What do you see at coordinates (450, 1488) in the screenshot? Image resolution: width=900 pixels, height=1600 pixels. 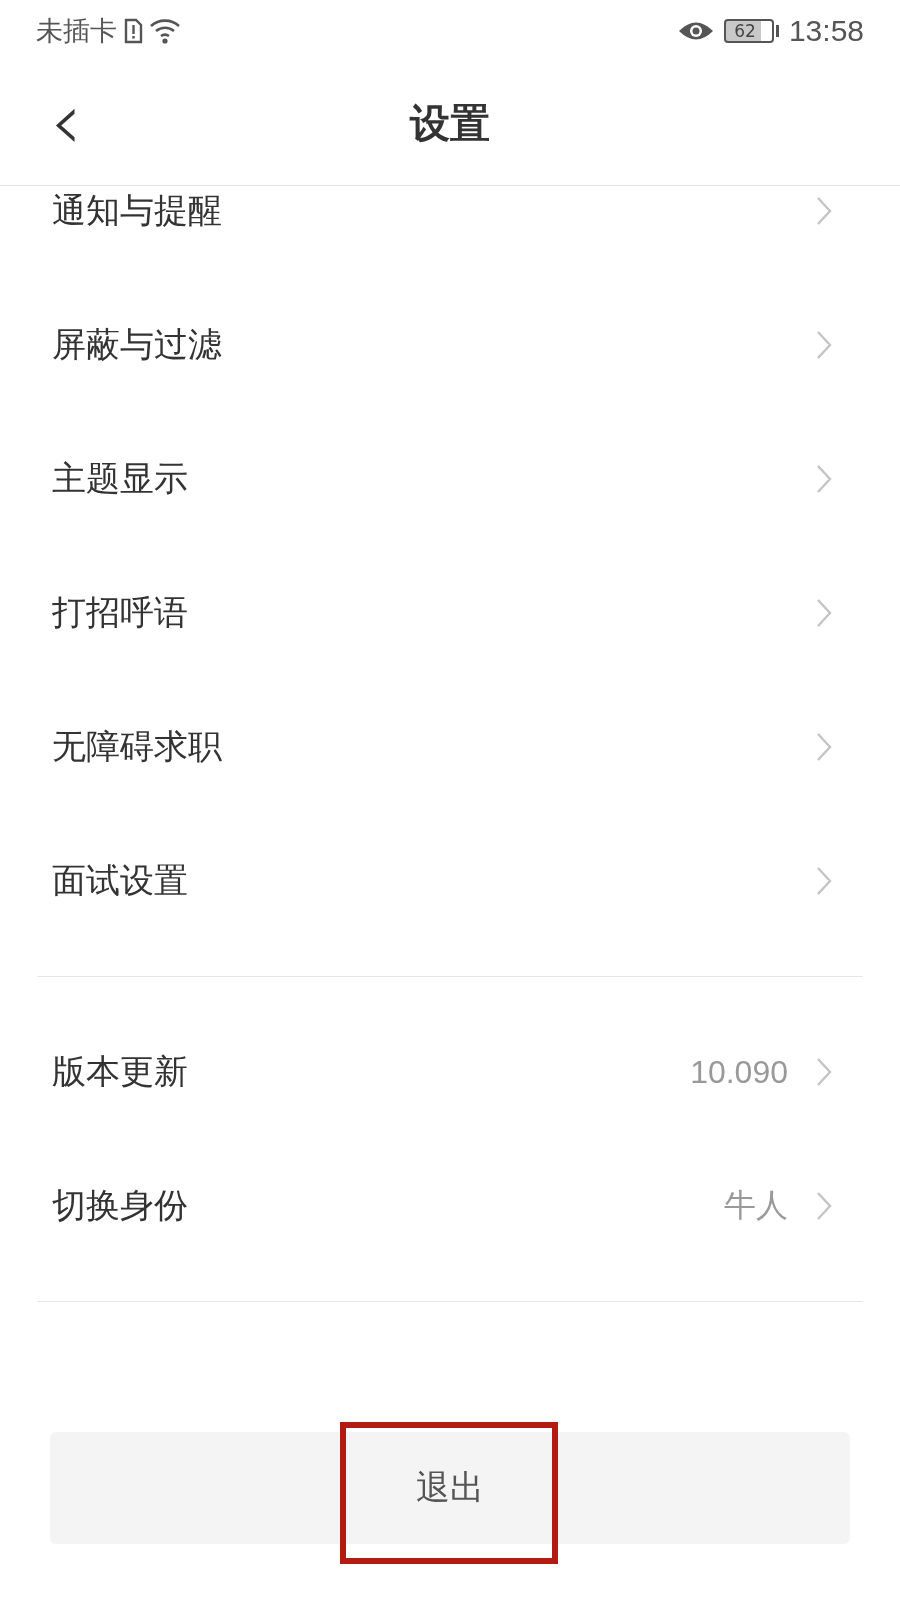 I see `logout-button: 退出` at bounding box center [450, 1488].